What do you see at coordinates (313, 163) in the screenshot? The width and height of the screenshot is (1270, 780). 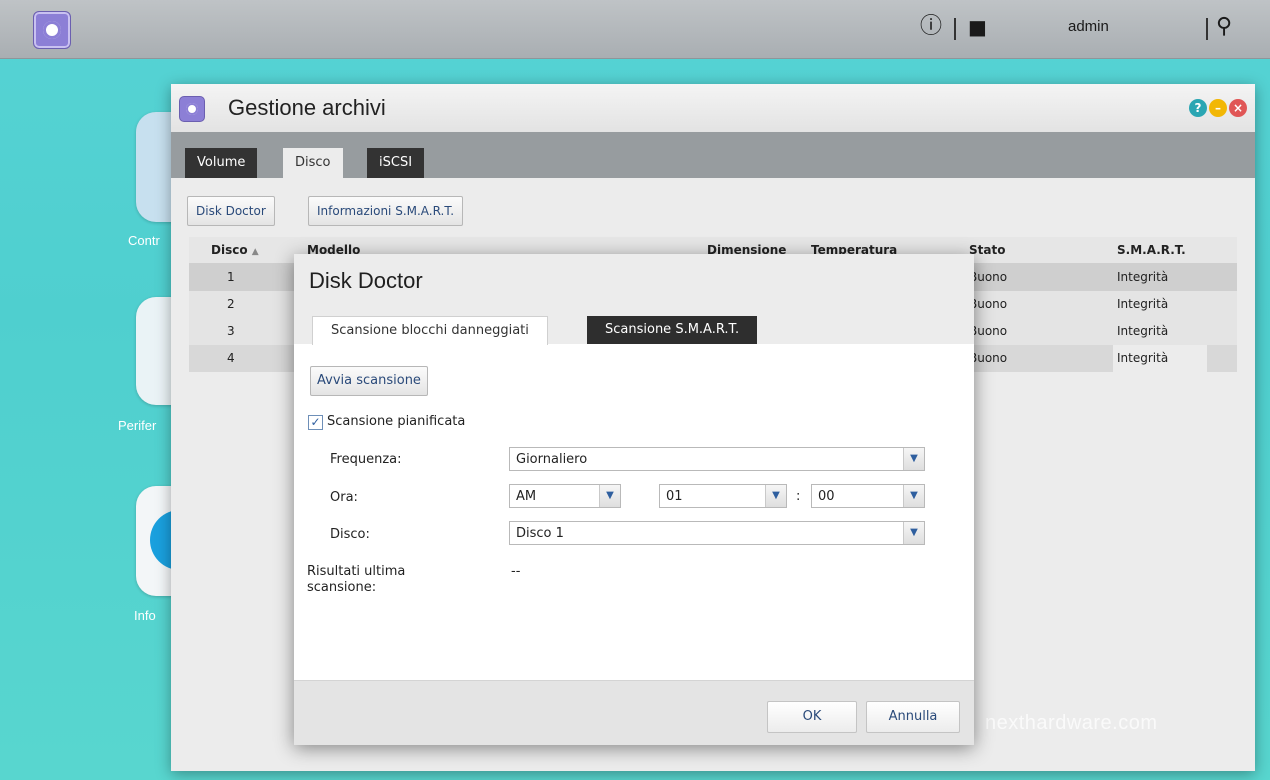 I see `tab-disco: Disco` at bounding box center [313, 163].